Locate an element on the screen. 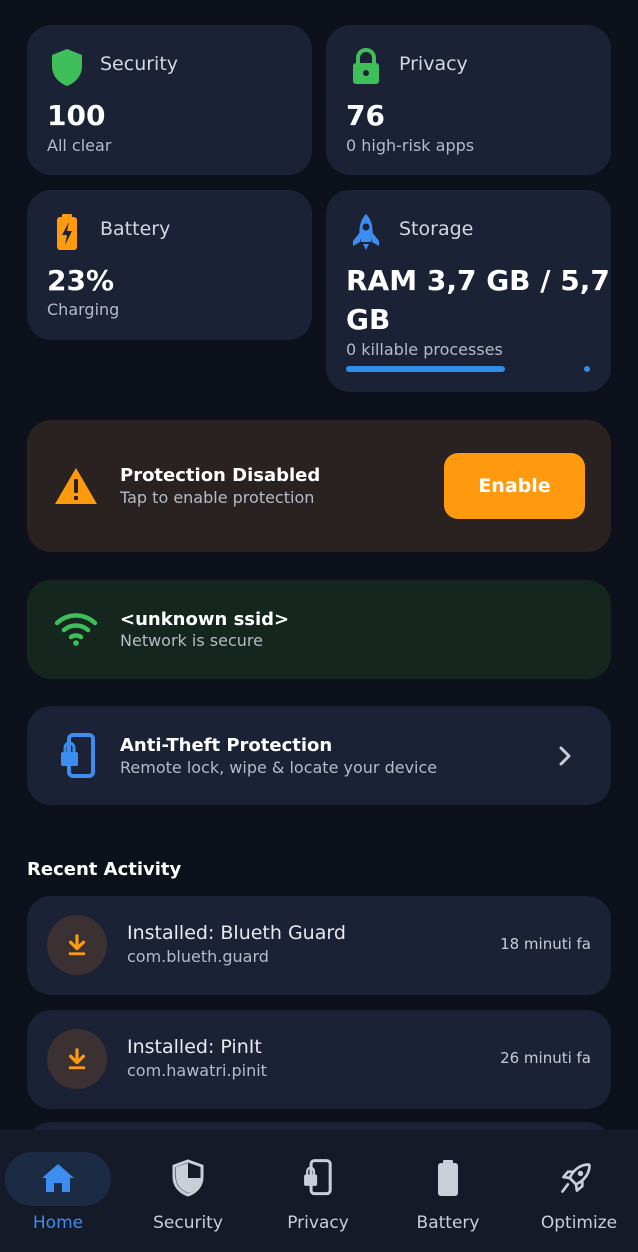 Image resolution: width=638 pixels, height=1252 pixels. nav-battery-label: Battery is located at coordinates (448, 1223).